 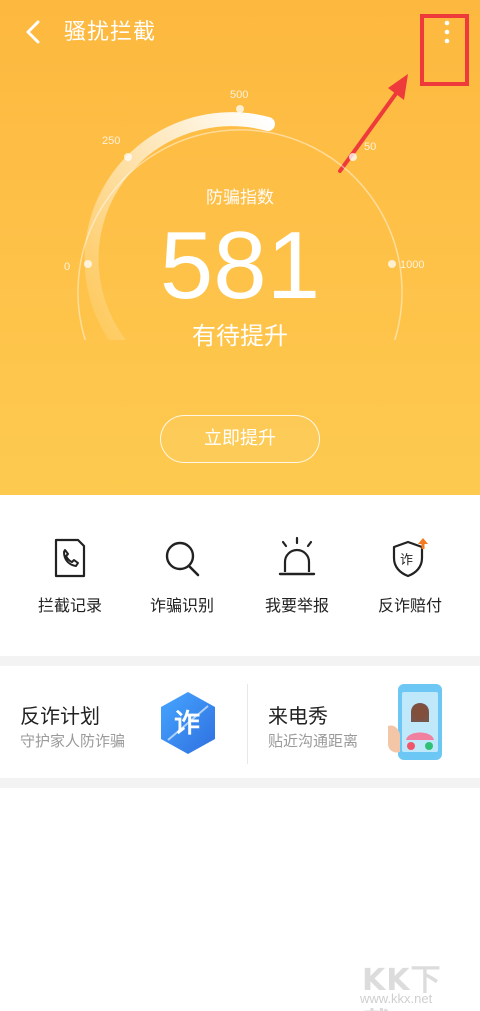 What do you see at coordinates (313, 741) in the screenshot?
I see `card-subtitle: 贴近沟通距离` at bounding box center [313, 741].